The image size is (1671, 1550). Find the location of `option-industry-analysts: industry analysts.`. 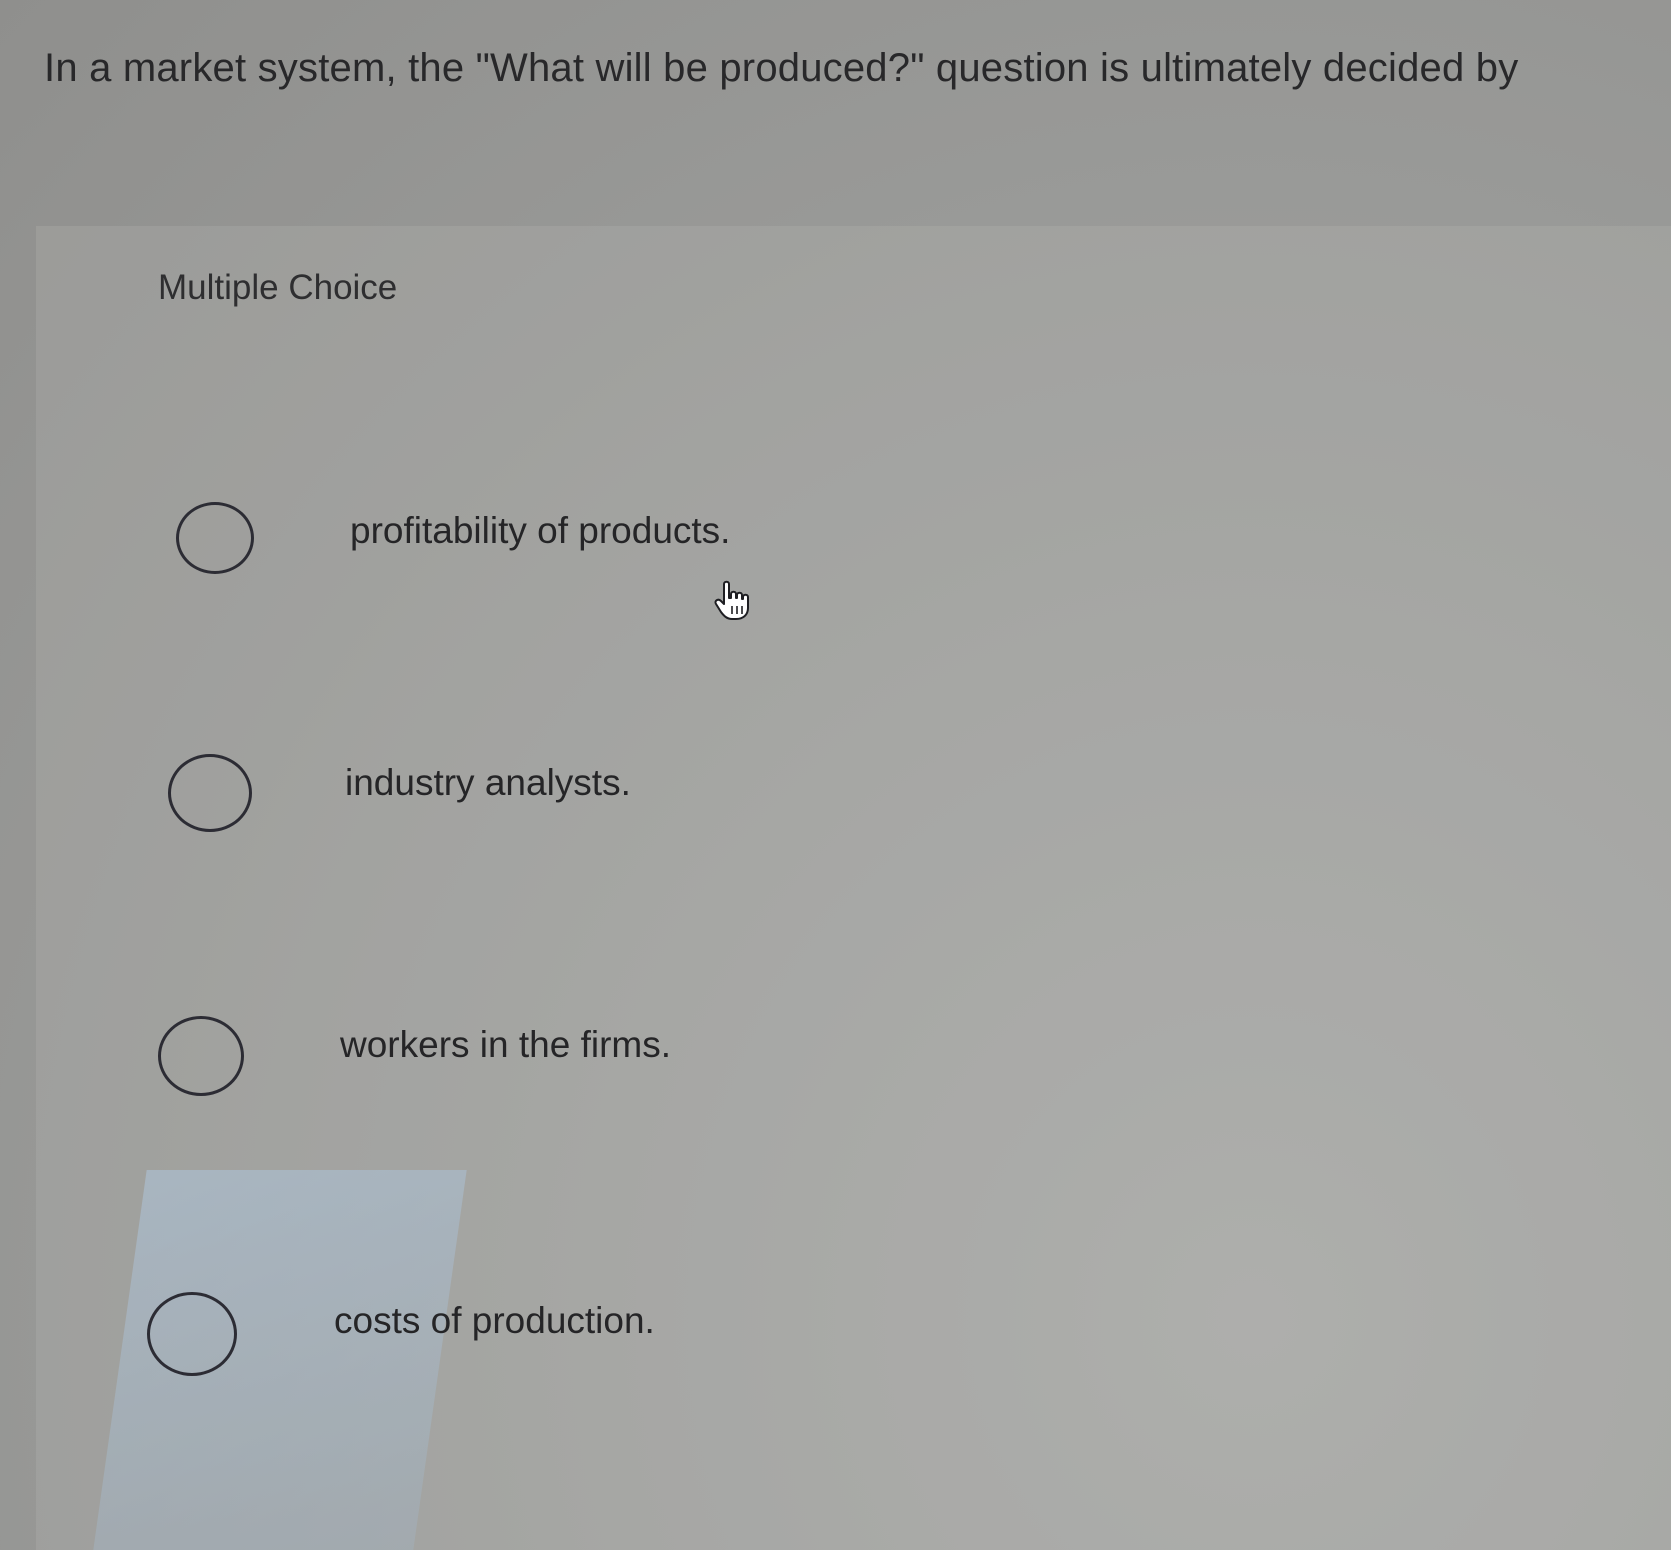

option-industry-analysts: industry analysts. is located at coordinates (868, 797).